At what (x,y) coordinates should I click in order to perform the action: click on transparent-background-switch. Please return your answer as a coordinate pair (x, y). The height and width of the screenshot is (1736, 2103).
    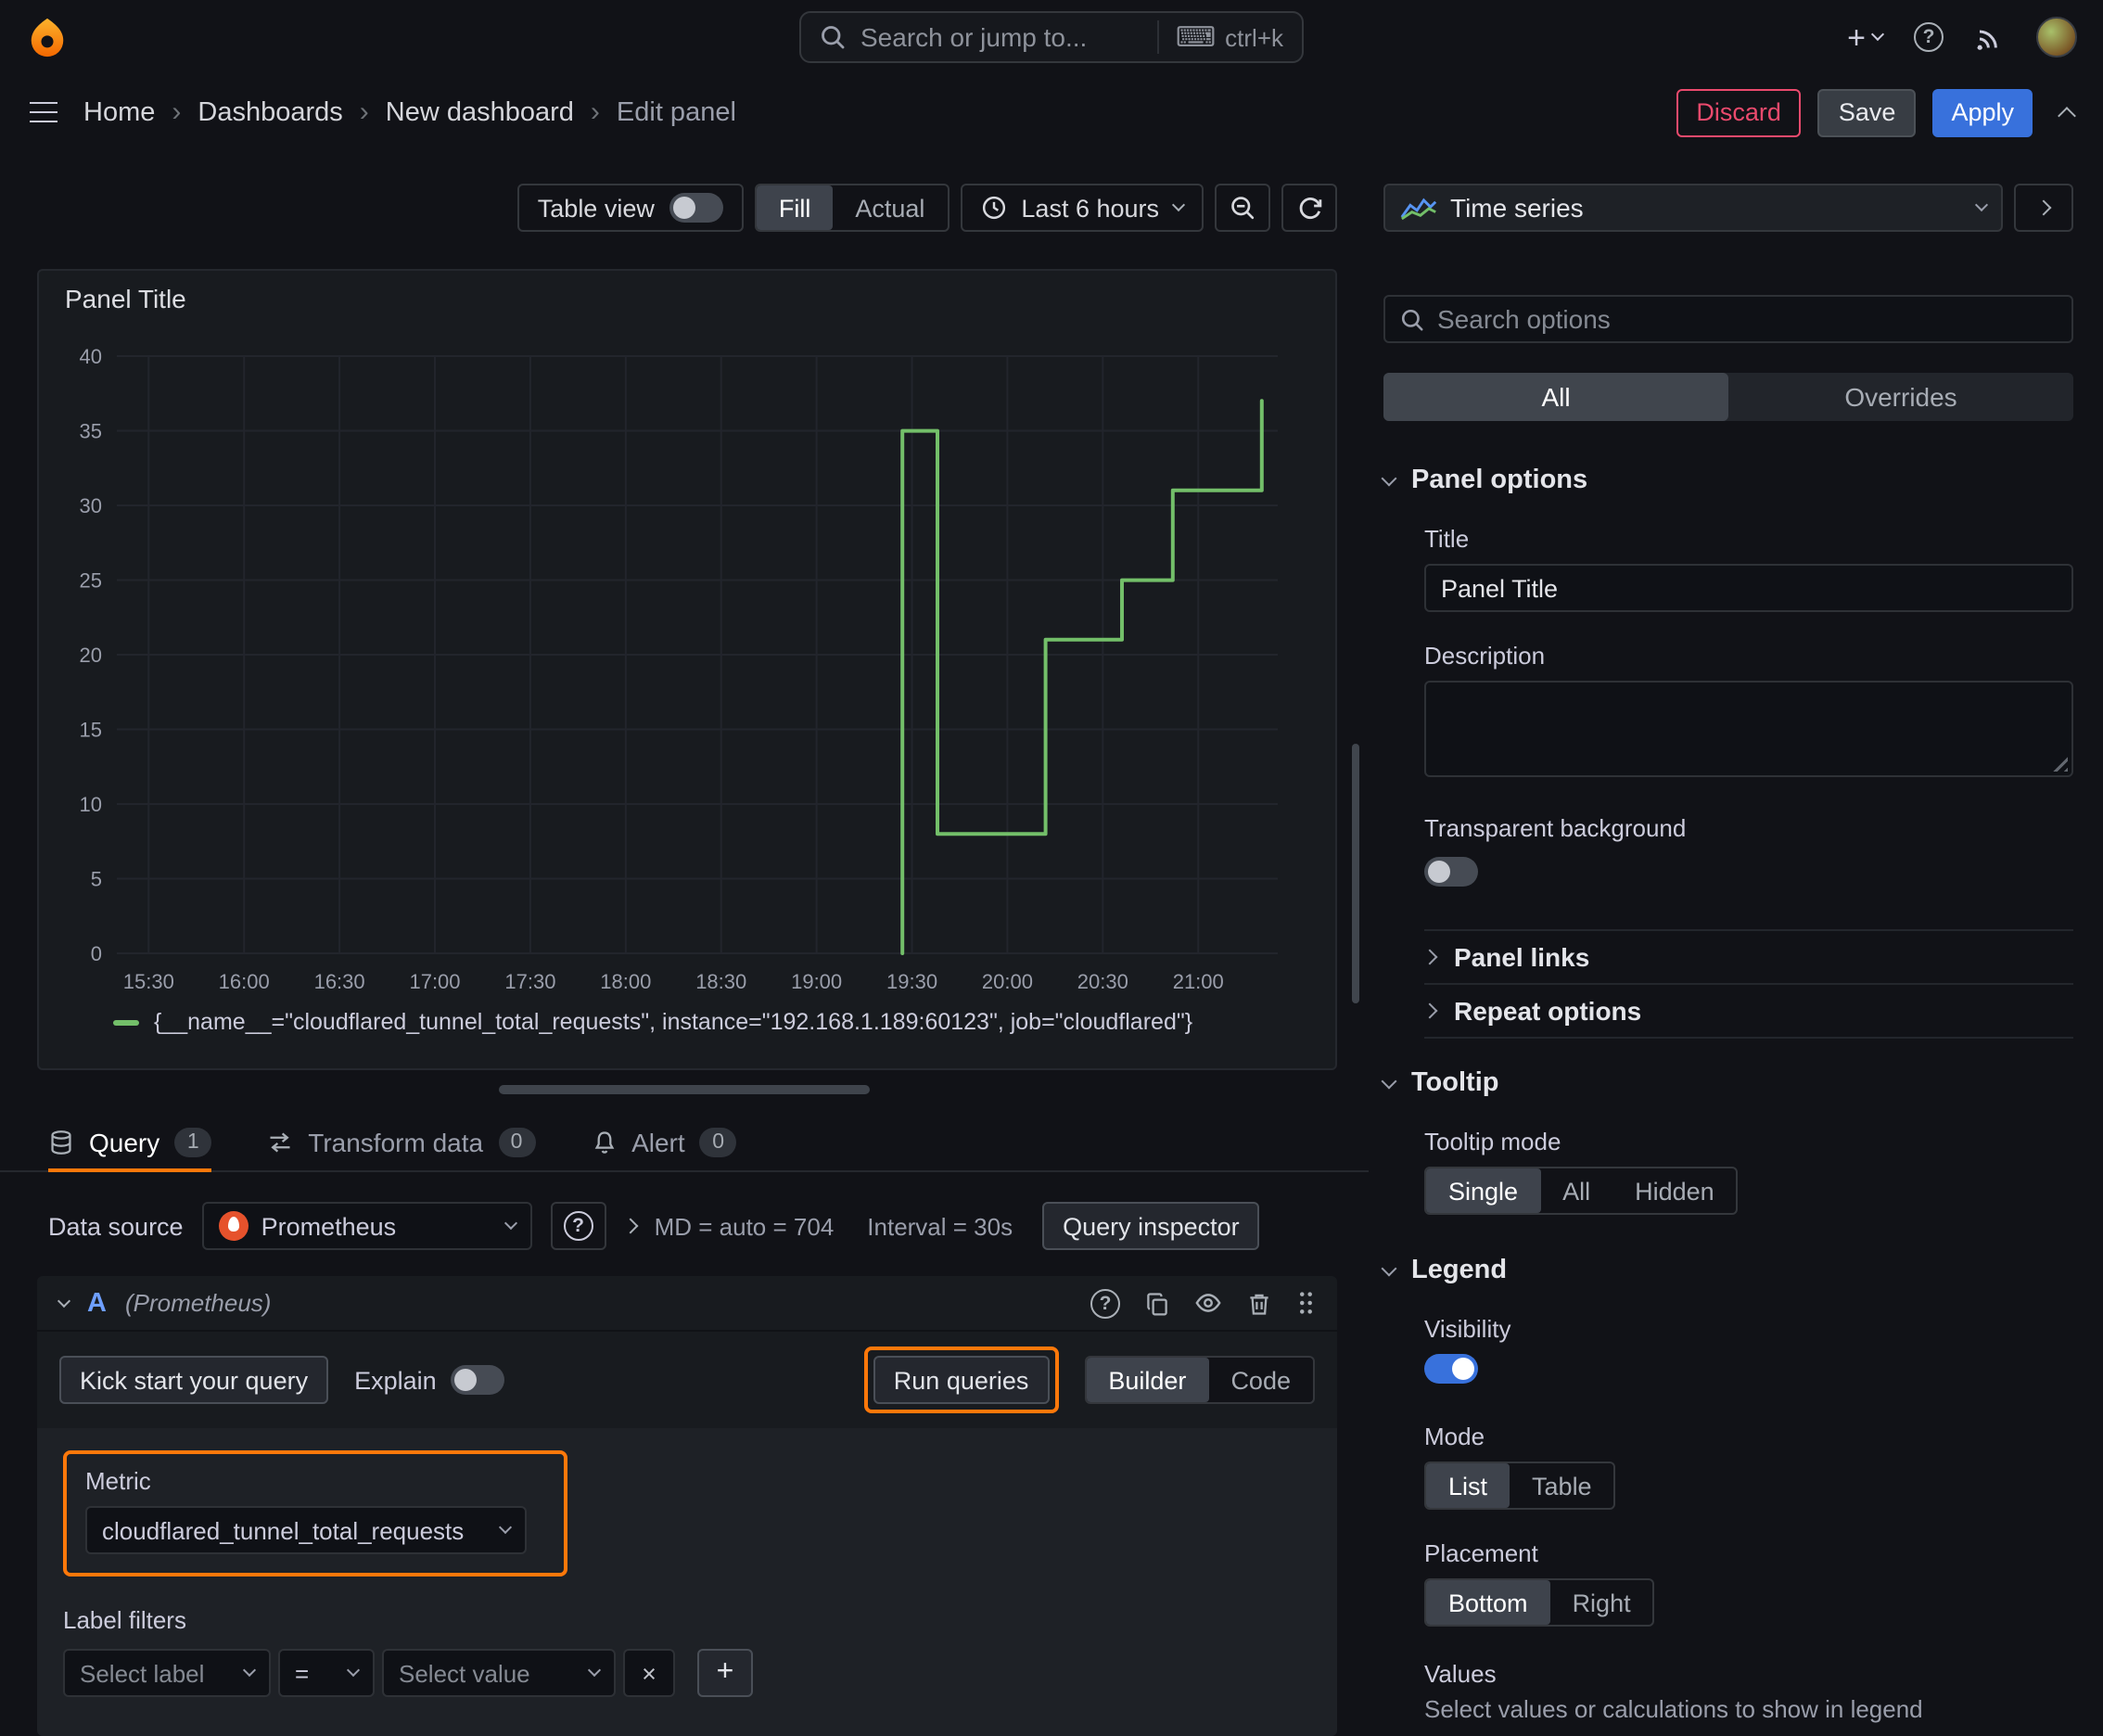
    Looking at the image, I should click on (1451, 872).